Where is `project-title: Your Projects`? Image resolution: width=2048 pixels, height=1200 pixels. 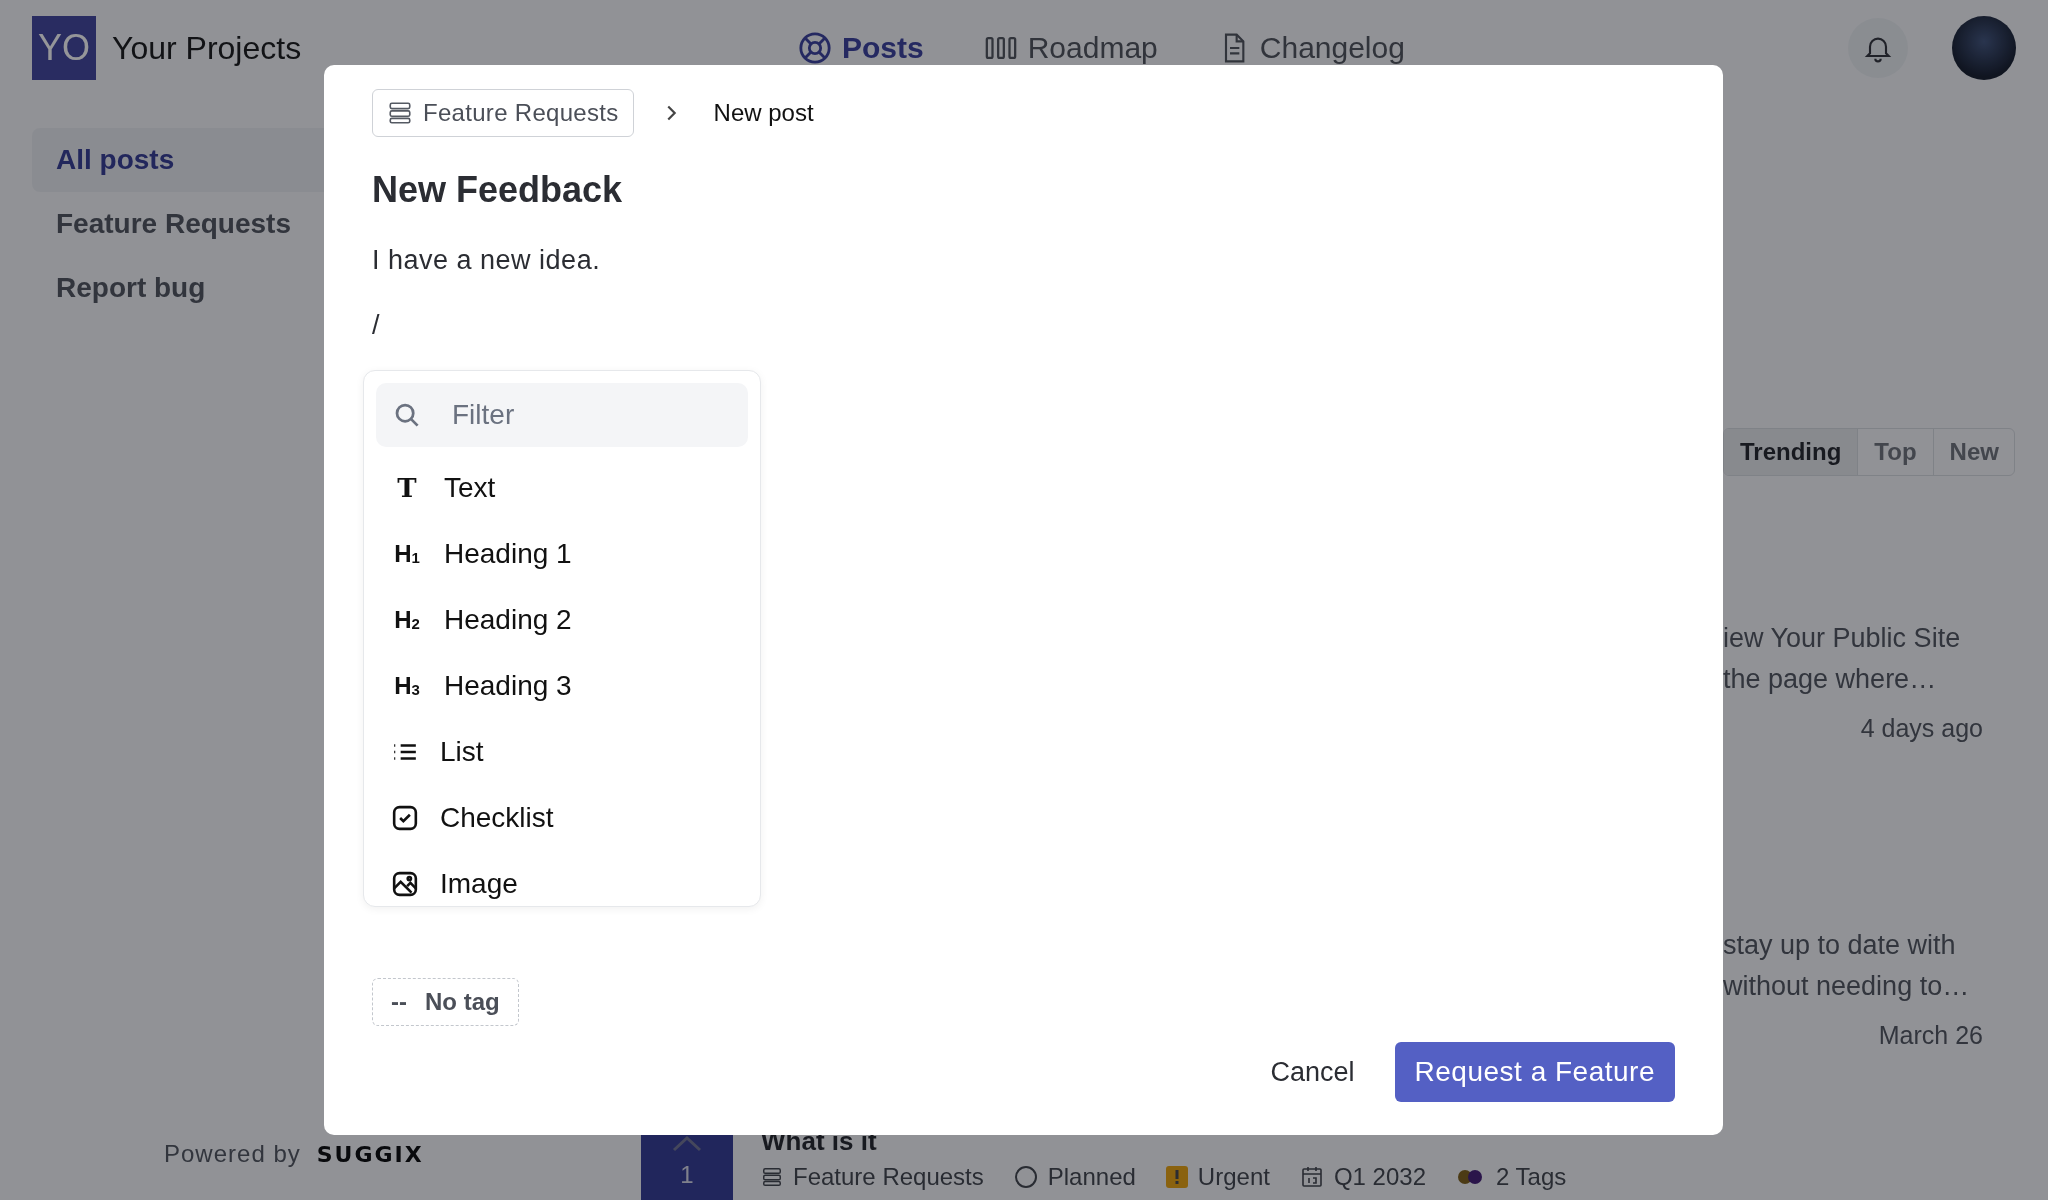
project-title: Your Projects is located at coordinates (207, 48).